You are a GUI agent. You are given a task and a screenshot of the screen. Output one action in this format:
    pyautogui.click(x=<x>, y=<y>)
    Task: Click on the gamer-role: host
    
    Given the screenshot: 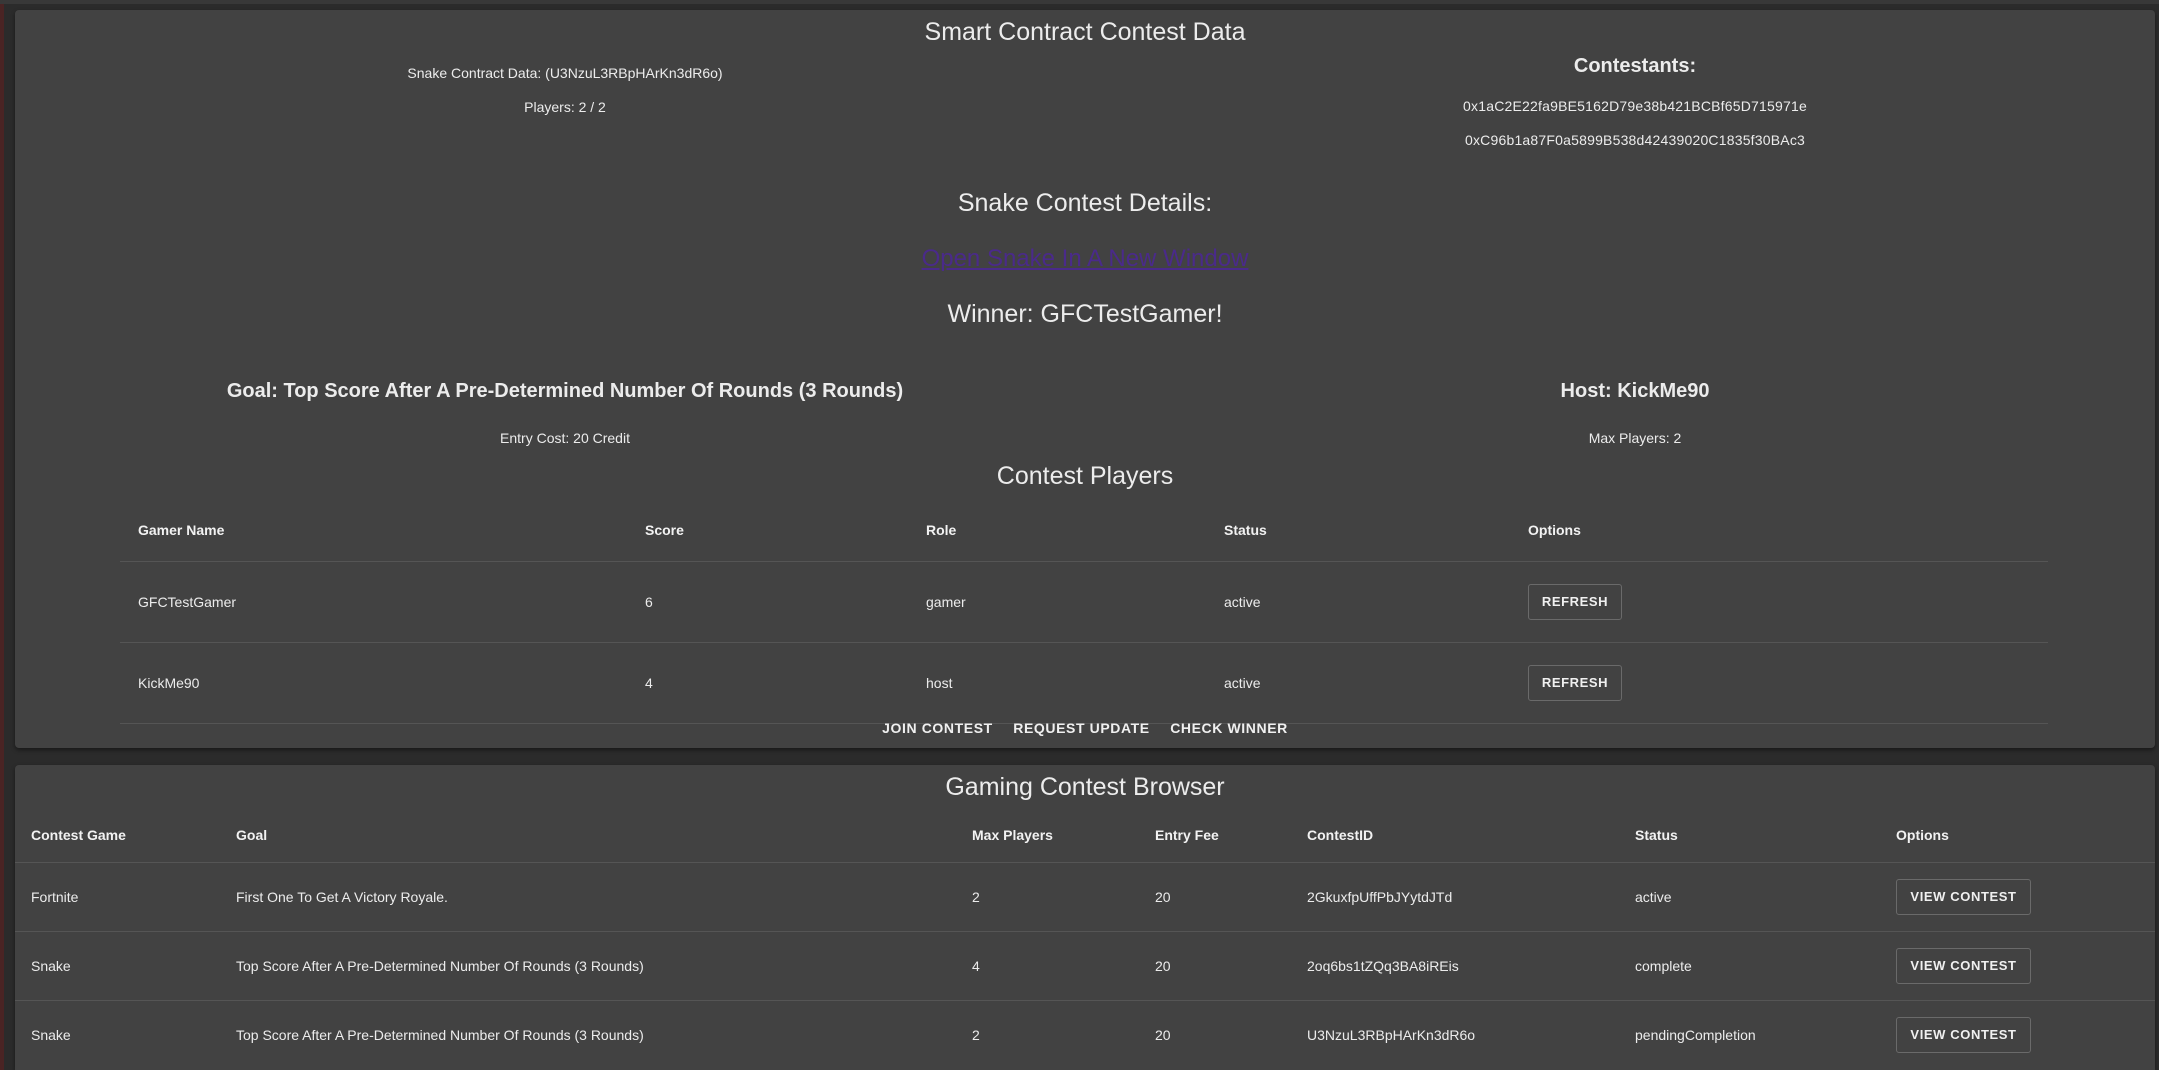 What is the action you would take?
    pyautogui.click(x=939, y=682)
    